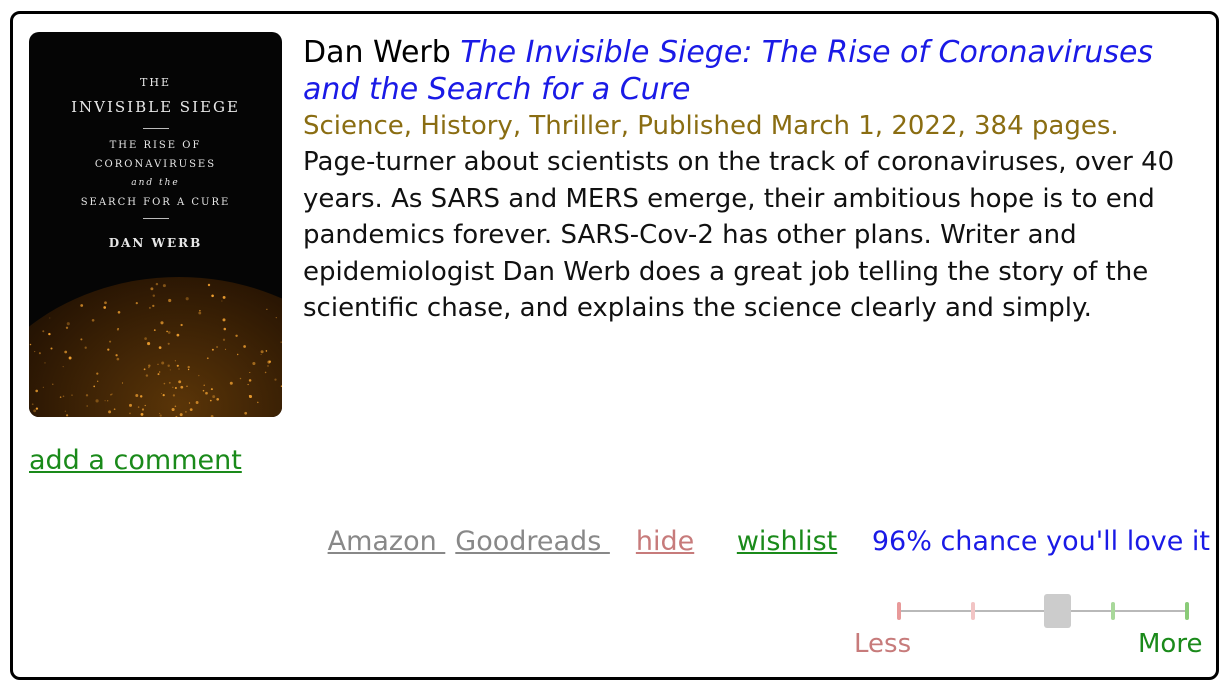 This screenshot has width=1230, height=692. What do you see at coordinates (135, 460) in the screenshot?
I see `add-comment-link: add a comment` at bounding box center [135, 460].